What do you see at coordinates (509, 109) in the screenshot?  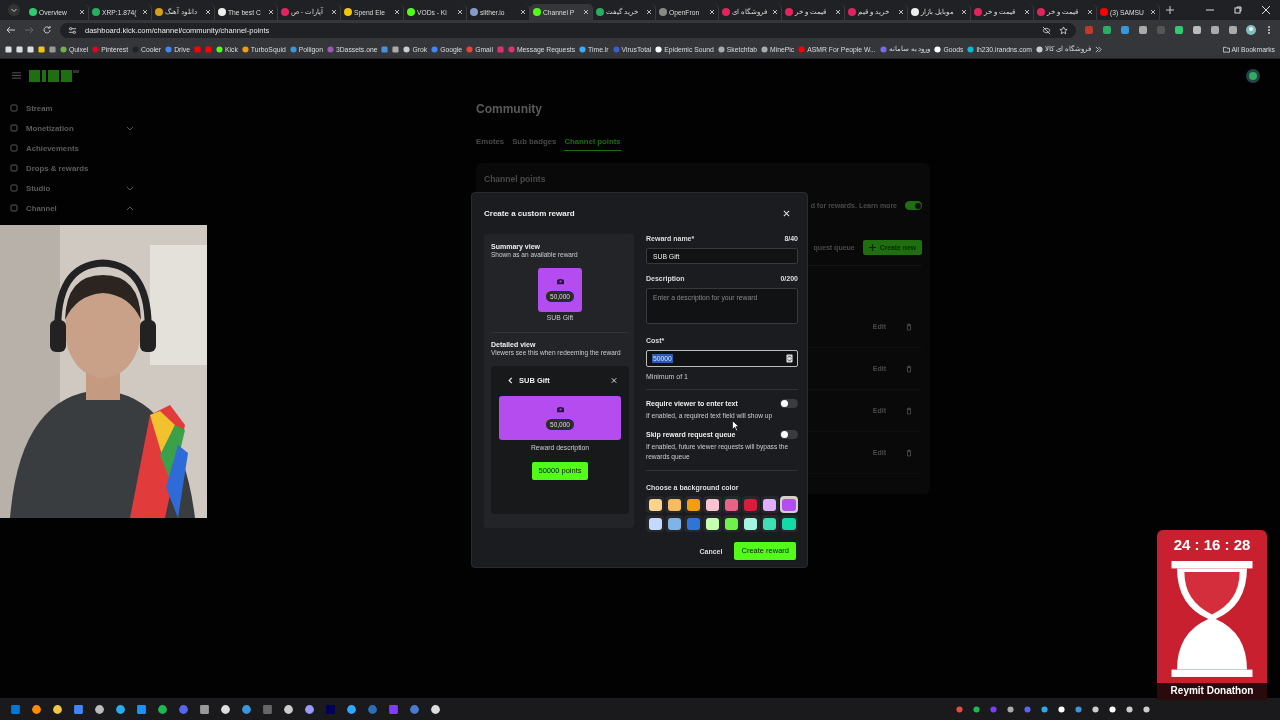 I see `page-title: Community` at bounding box center [509, 109].